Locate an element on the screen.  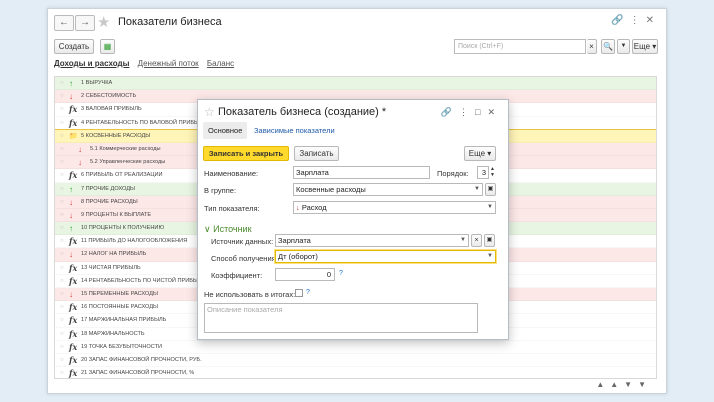
coefficient-label: Коэффициент: is located at coordinates (237, 275).